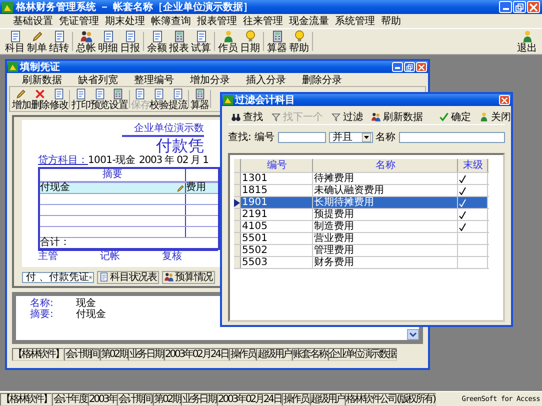 The width and height of the screenshot is (542, 406). Describe the element at coordinates (201, 41) in the screenshot. I see `toolbar-button: 试算` at that location.